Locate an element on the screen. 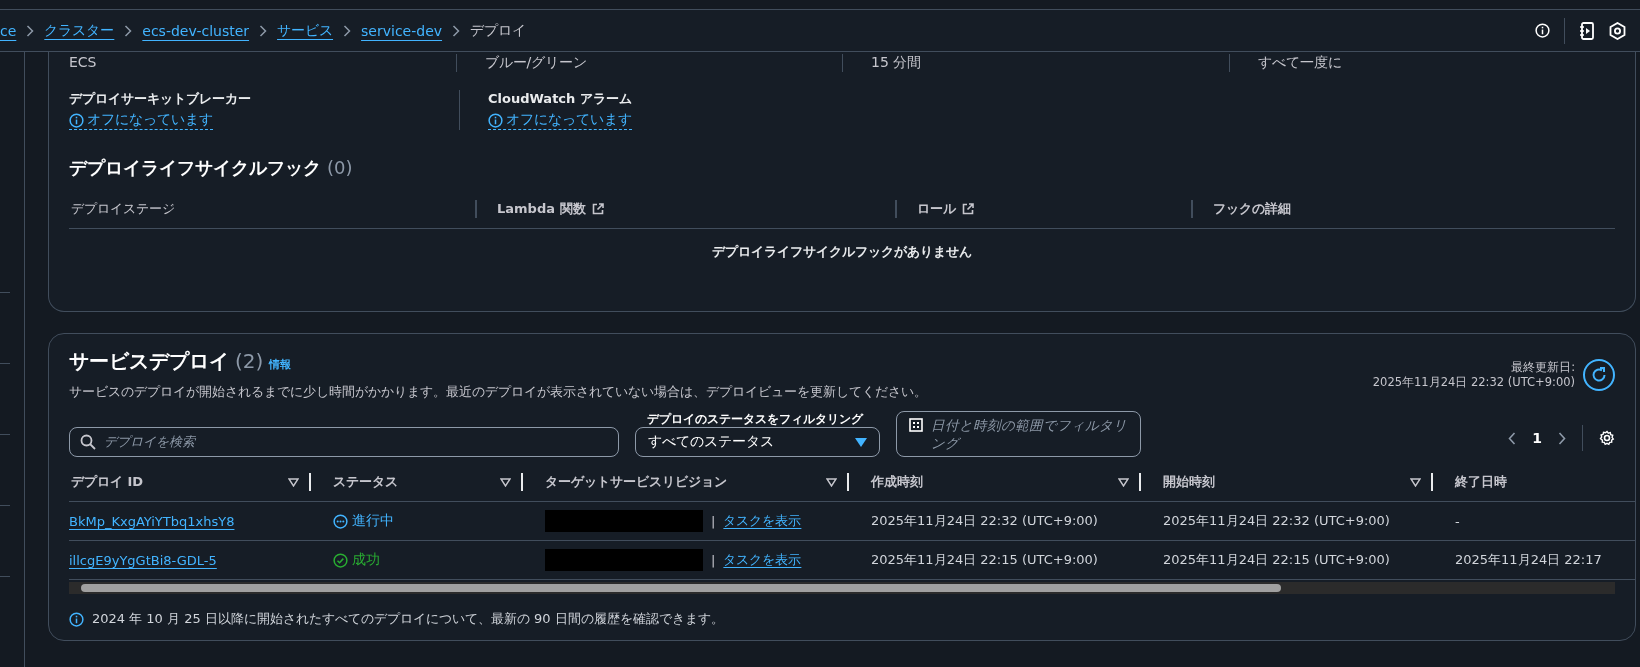  column-header: デプロイステージ is located at coordinates (123, 209).